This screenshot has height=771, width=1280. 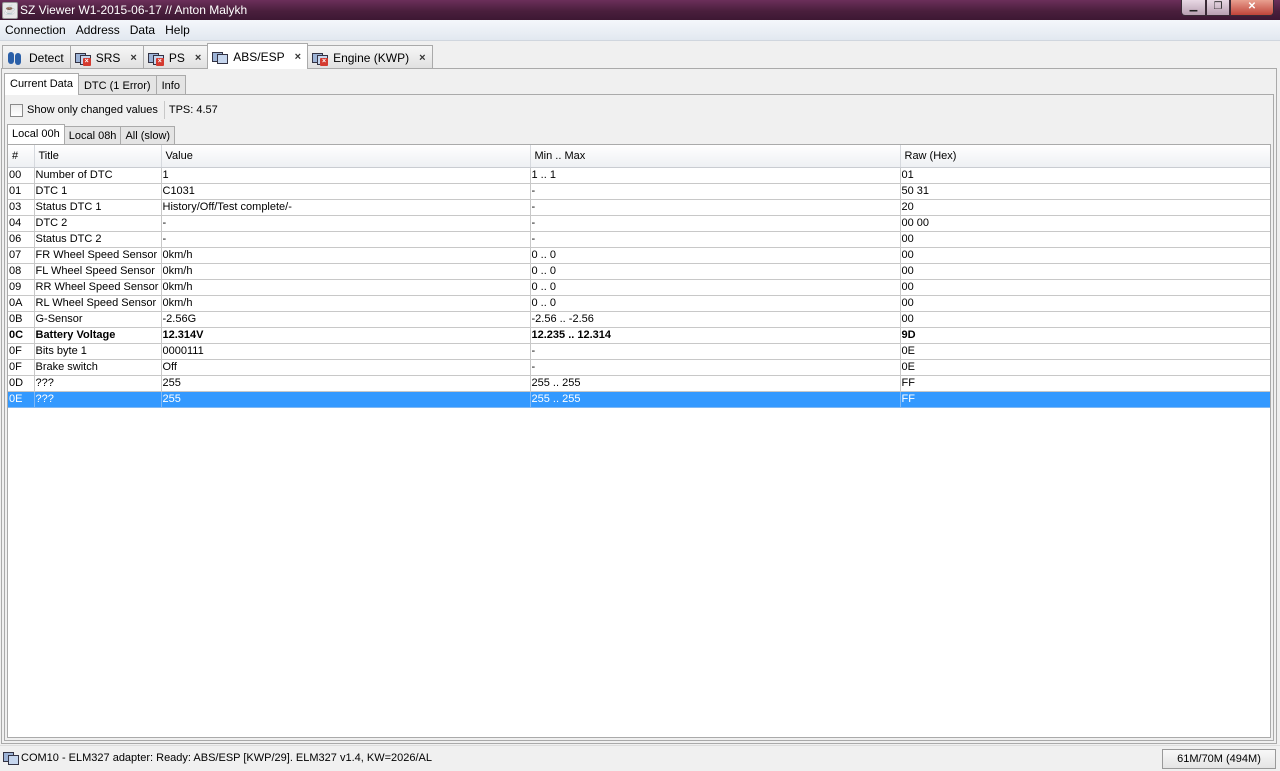 What do you see at coordinates (1219, 759) in the screenshot?
I see `memory-usage-button: 61M/70M (494M)` at bounding box center [1219, 759].